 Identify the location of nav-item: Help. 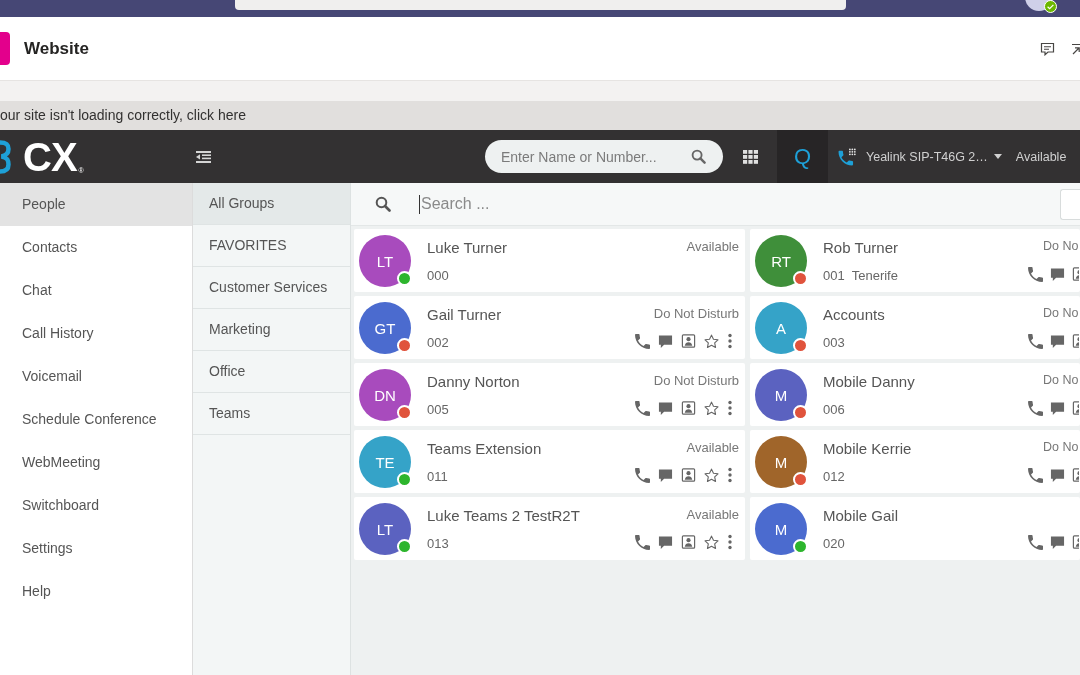
(96, 591).